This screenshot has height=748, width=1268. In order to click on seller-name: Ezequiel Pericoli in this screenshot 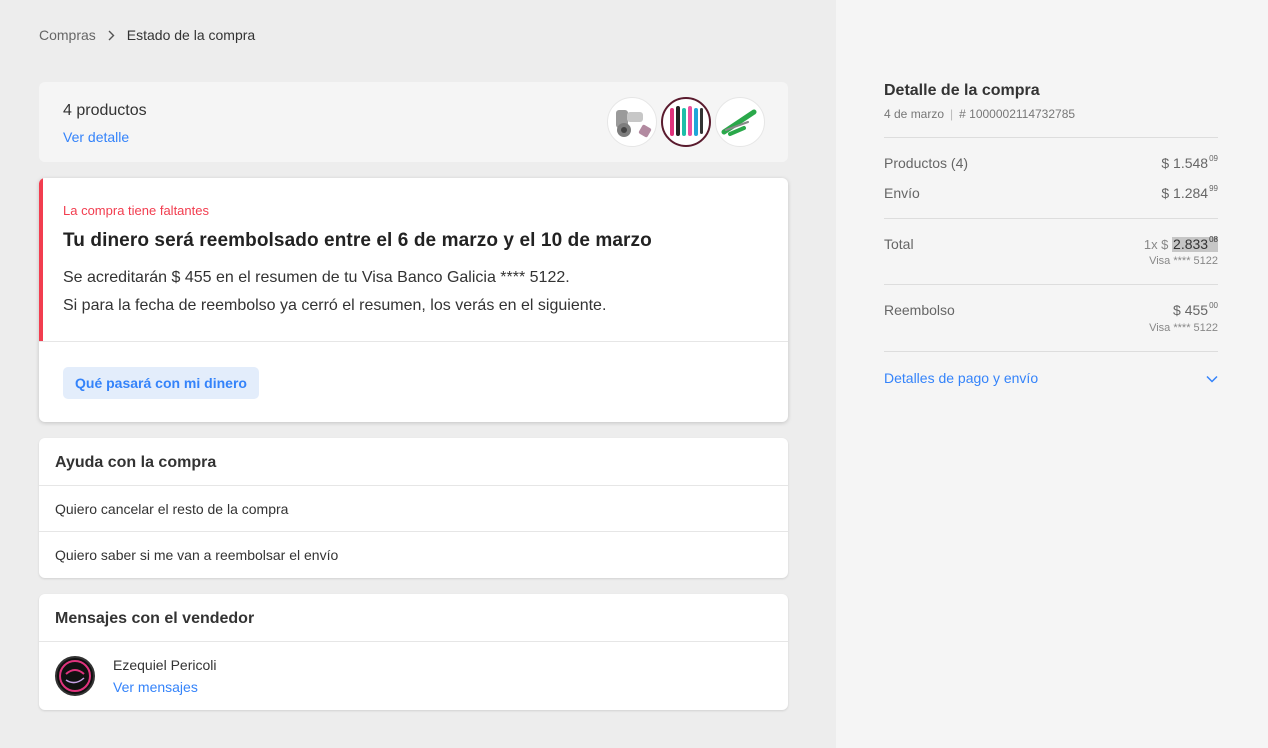, I will do `click(165, 665)`.